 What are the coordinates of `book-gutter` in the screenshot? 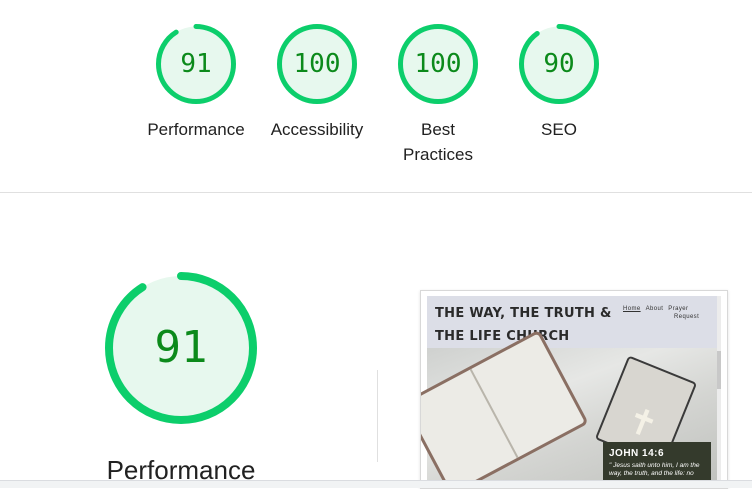 It's located at (494, 413).